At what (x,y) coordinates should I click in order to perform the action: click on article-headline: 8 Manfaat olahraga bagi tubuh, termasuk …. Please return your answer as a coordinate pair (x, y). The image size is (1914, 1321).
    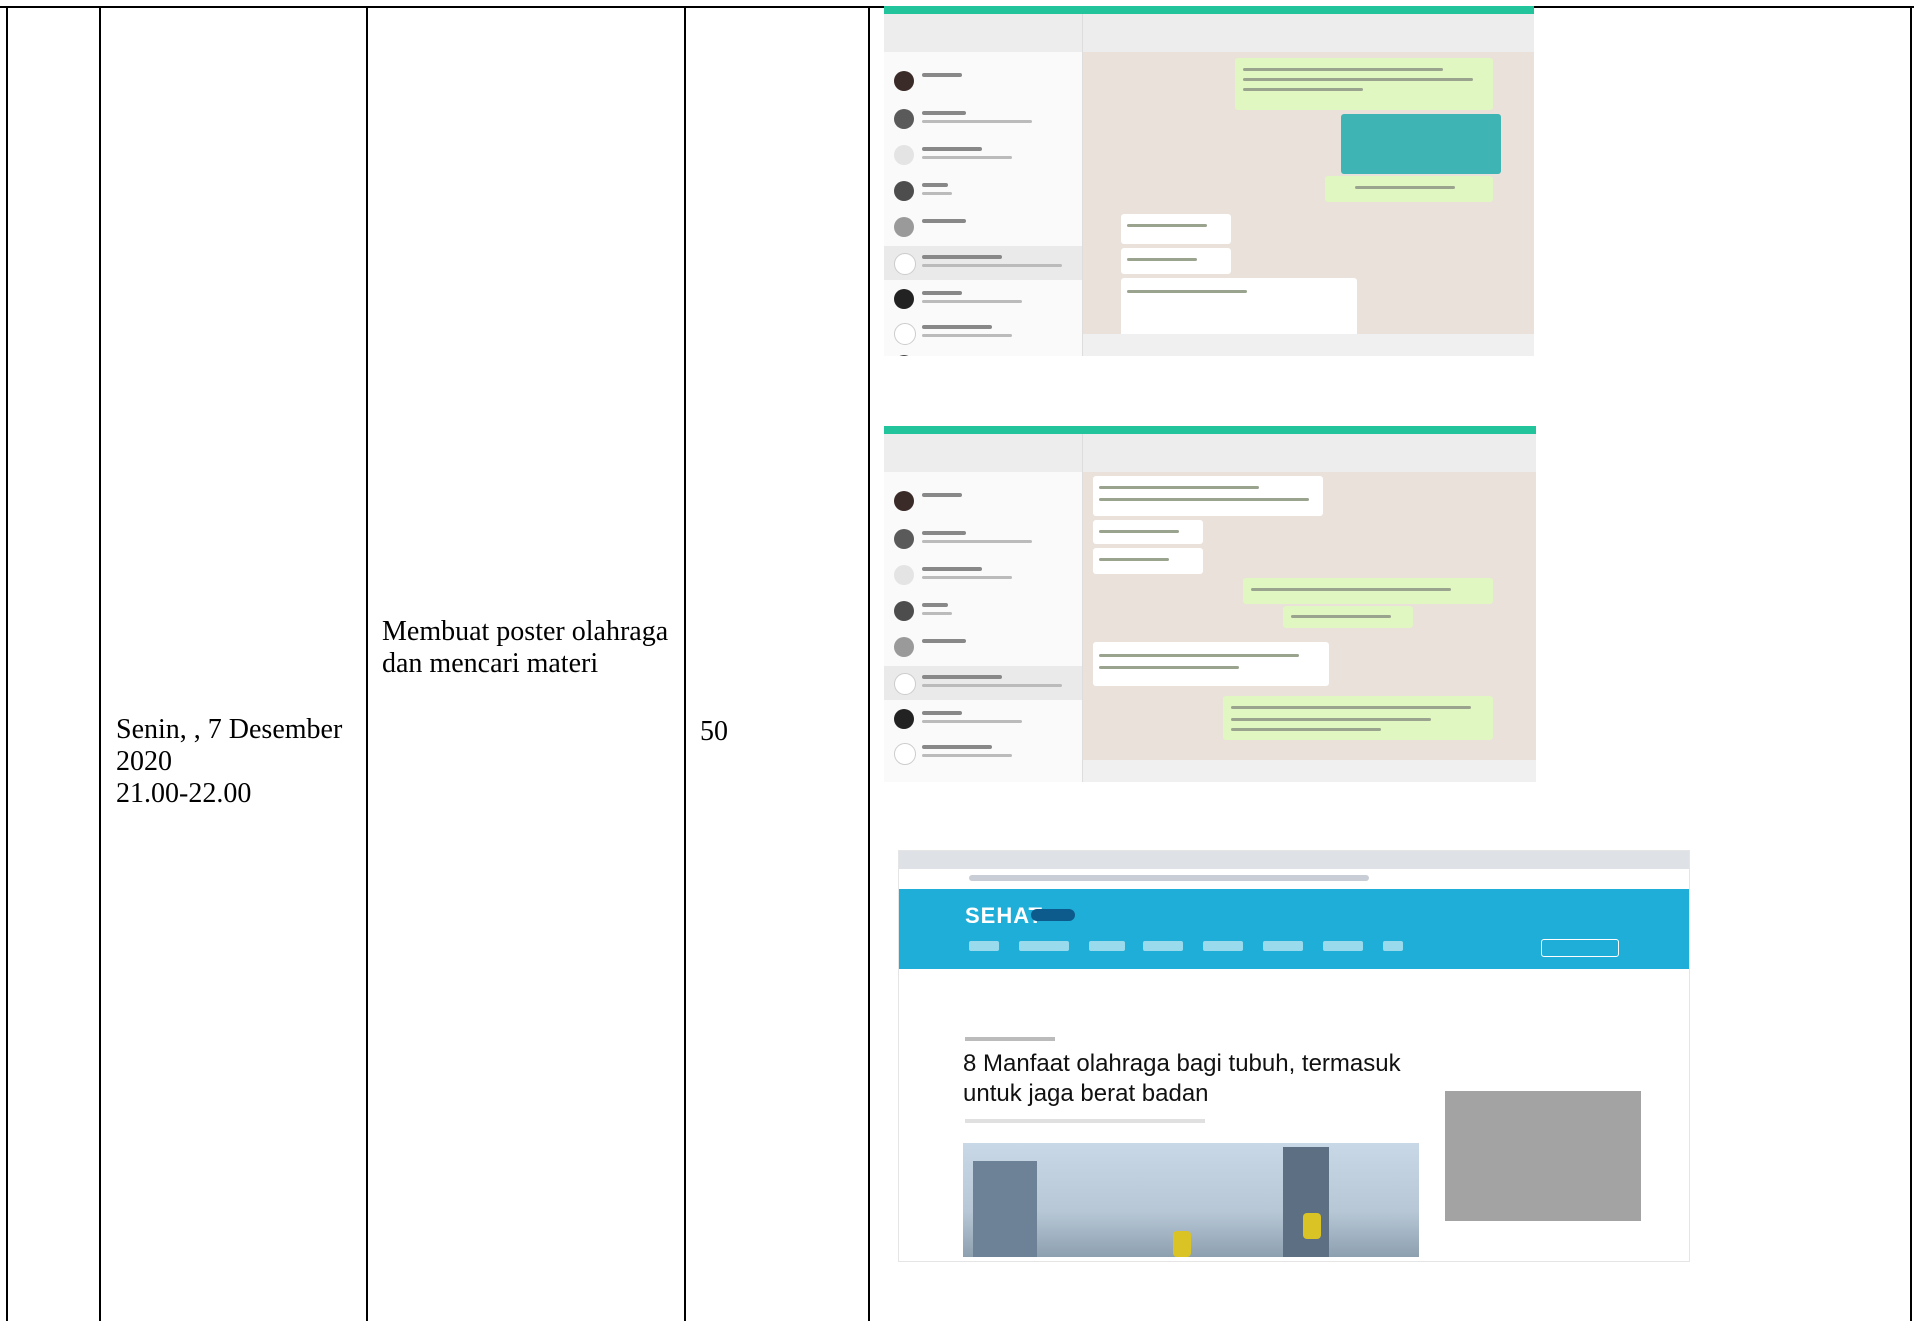
    Looking at the image, I should click on (1182, 1078).